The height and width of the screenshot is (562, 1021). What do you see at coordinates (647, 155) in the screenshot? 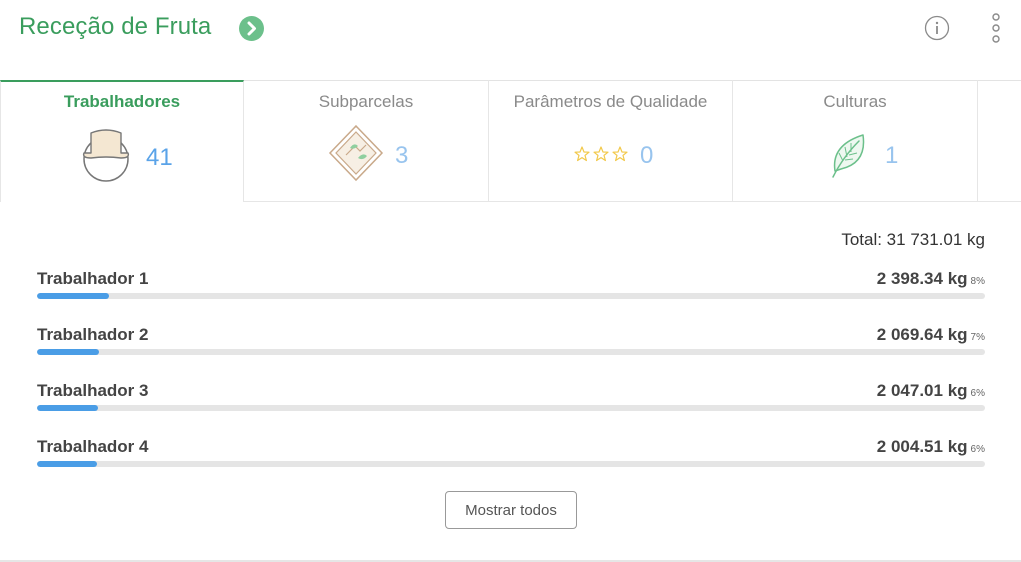
I see `tab-count: 0` at bounding box center [647, 155].